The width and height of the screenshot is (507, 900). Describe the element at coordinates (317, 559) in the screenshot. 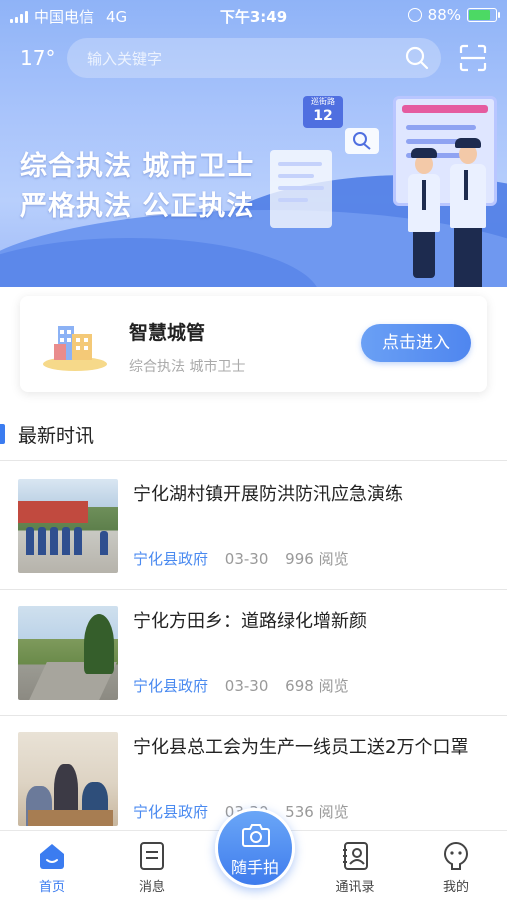

I see `news-views: 996 阅览` at that location.